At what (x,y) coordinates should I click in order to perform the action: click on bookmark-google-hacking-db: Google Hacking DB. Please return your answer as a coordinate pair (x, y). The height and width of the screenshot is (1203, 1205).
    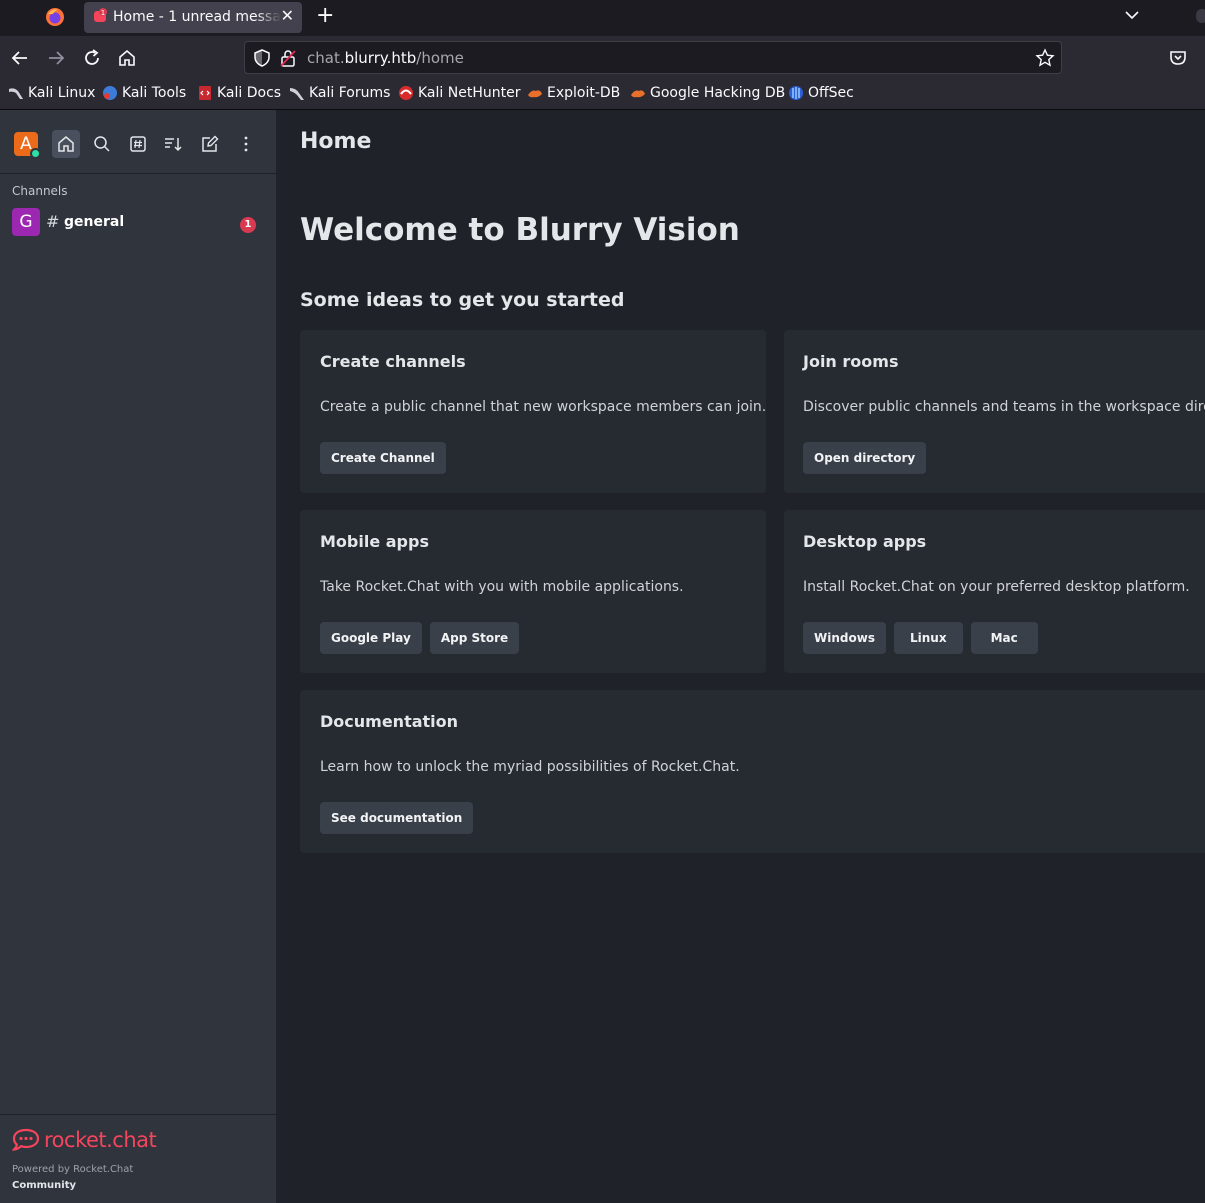
    Looking at the image, I should click on (707, 93).